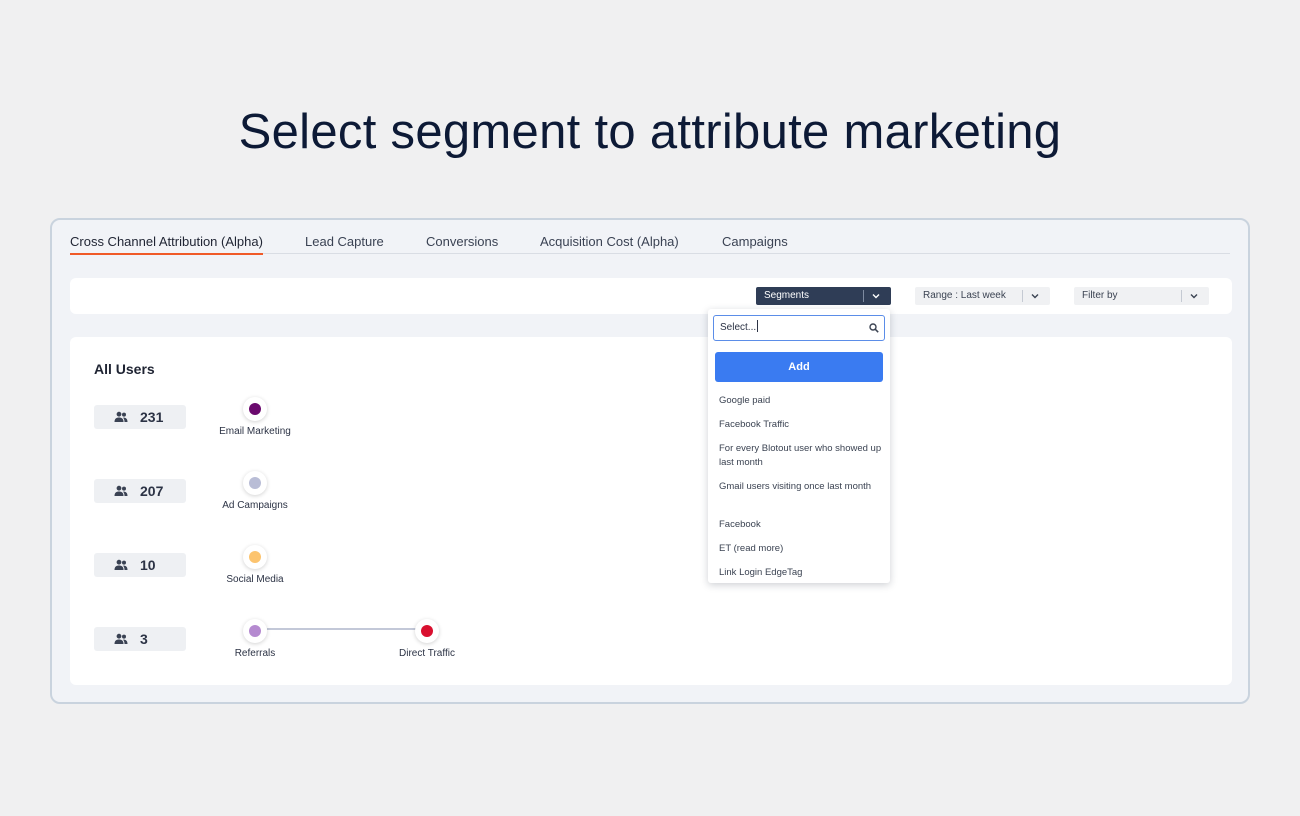  What do you see at coordinates (964, 295) in the screenshot?
I see `range-select-label: Range : Last week` at bounding box center [964, 295].